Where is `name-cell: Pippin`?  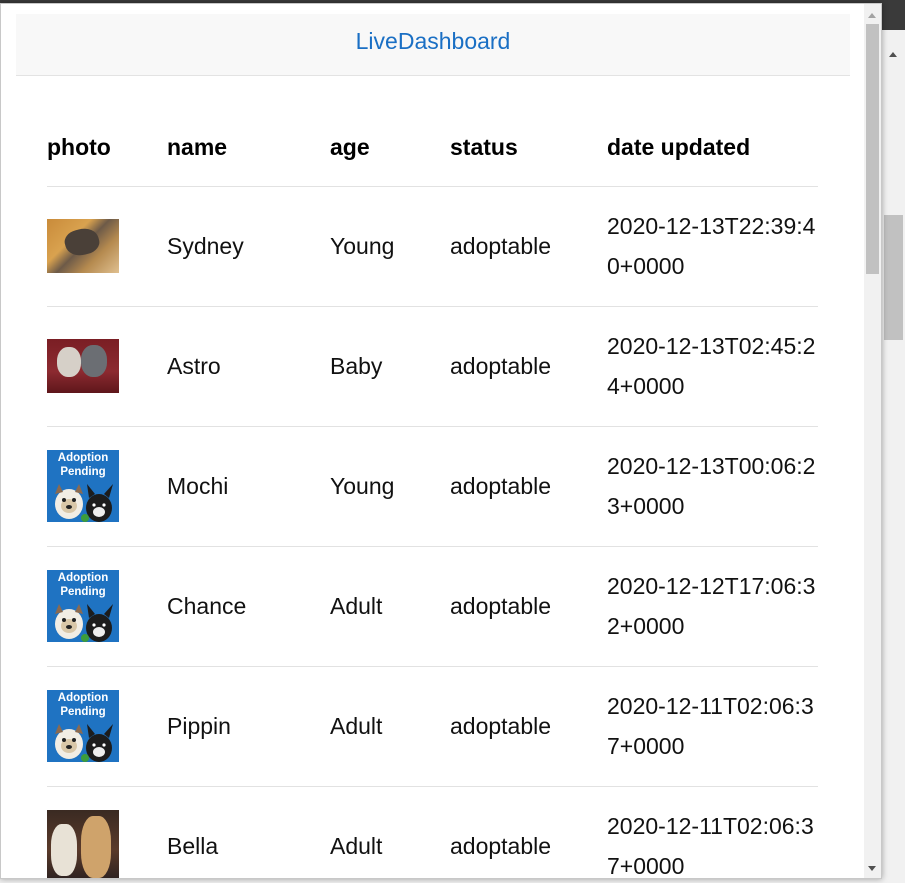
name-cell: Pippin is located at coordinates (248, 726).